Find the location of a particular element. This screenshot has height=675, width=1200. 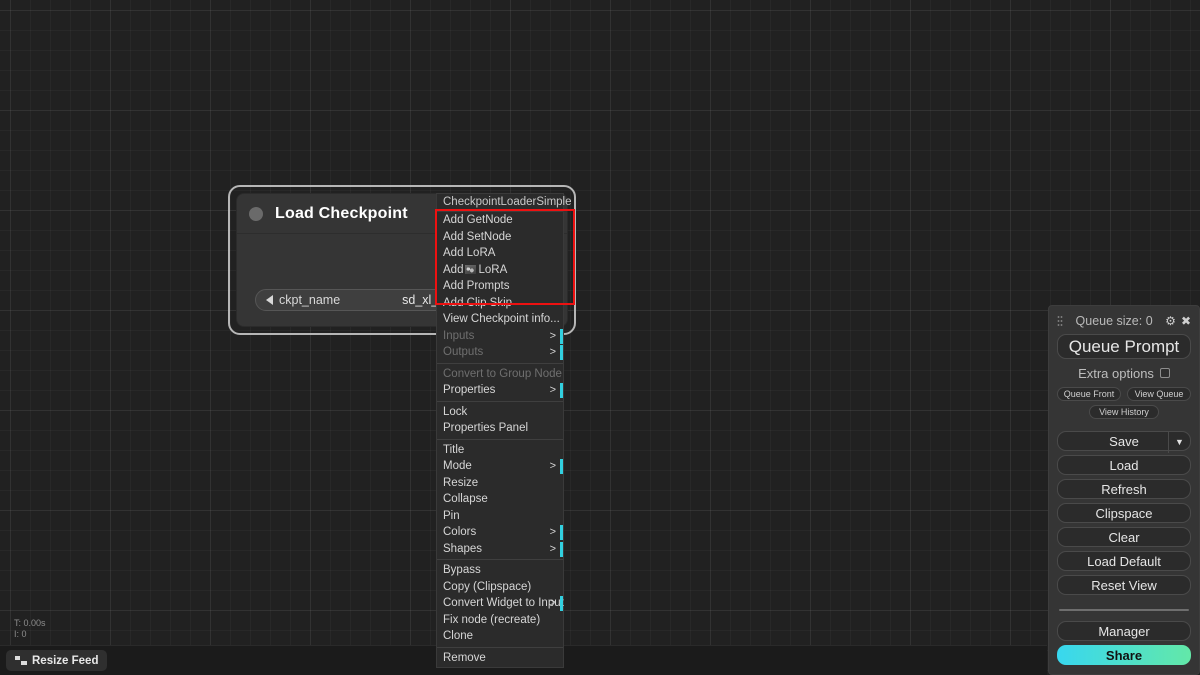

menu-item-add-getnode: Add GetNode is located at coordinates (500, 220).